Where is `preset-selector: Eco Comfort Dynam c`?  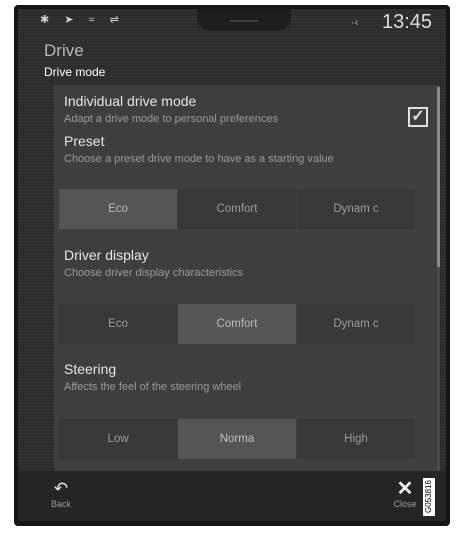
preset-selector: Eco Comfort Dynam c is located at coordinates (237, 209).